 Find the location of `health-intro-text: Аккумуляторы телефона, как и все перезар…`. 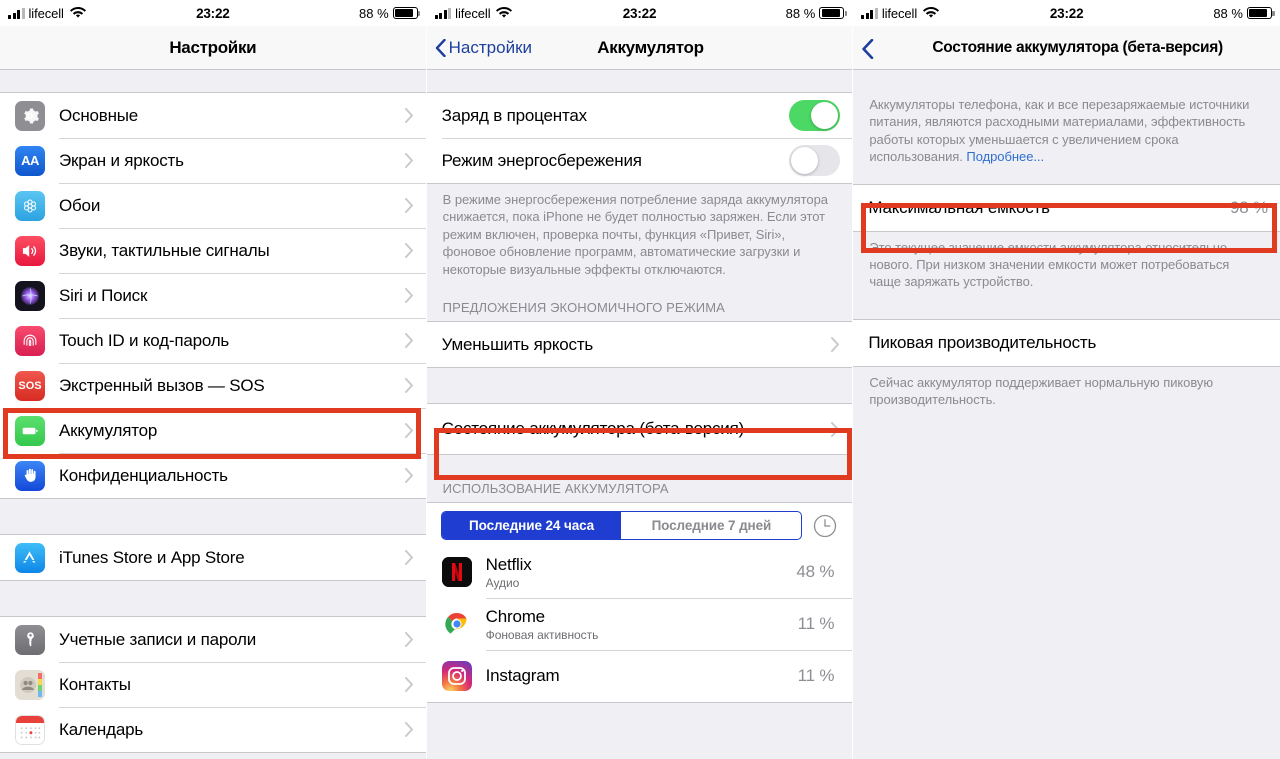

health-intro-text: Аккумуляторы телефона, как и все перезар… is located at coordinates (1066, 131).